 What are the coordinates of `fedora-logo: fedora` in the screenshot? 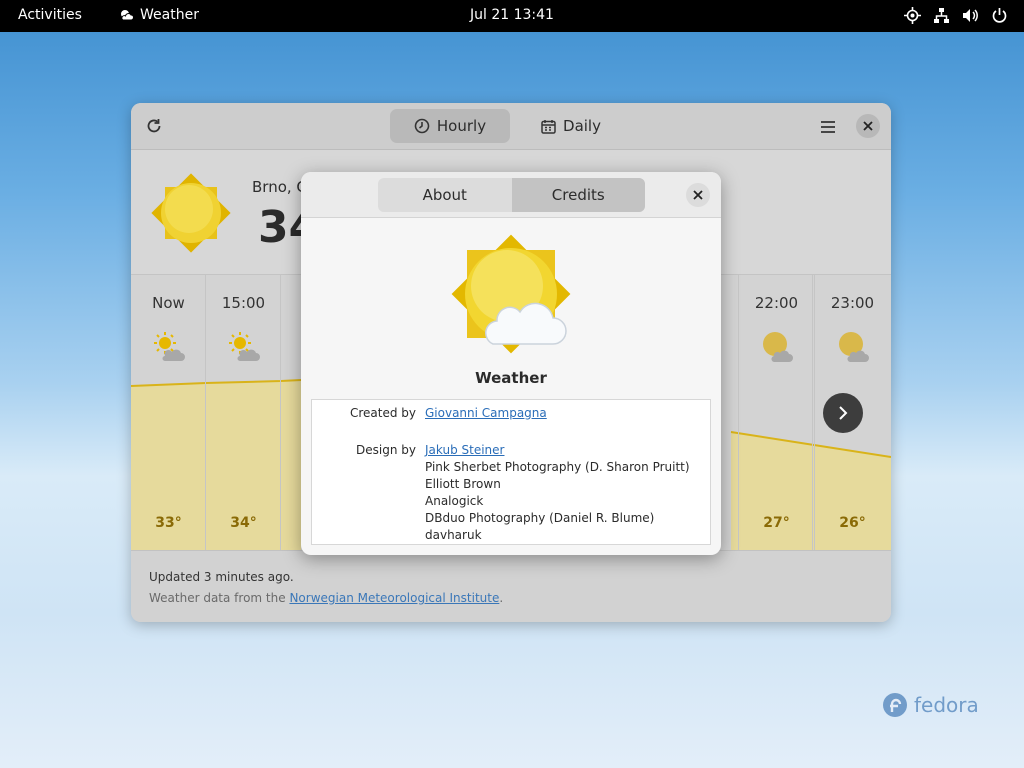 It's located at (930, 705).